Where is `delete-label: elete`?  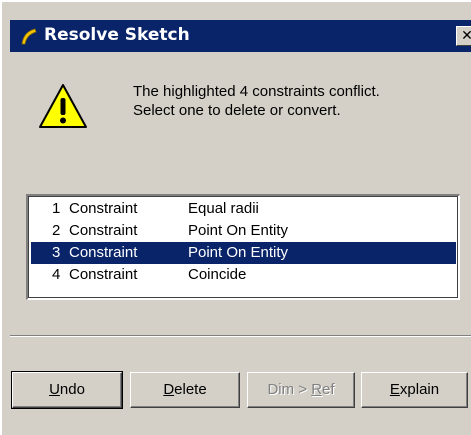
delete-label: elete is located at coordinates (190, 389).